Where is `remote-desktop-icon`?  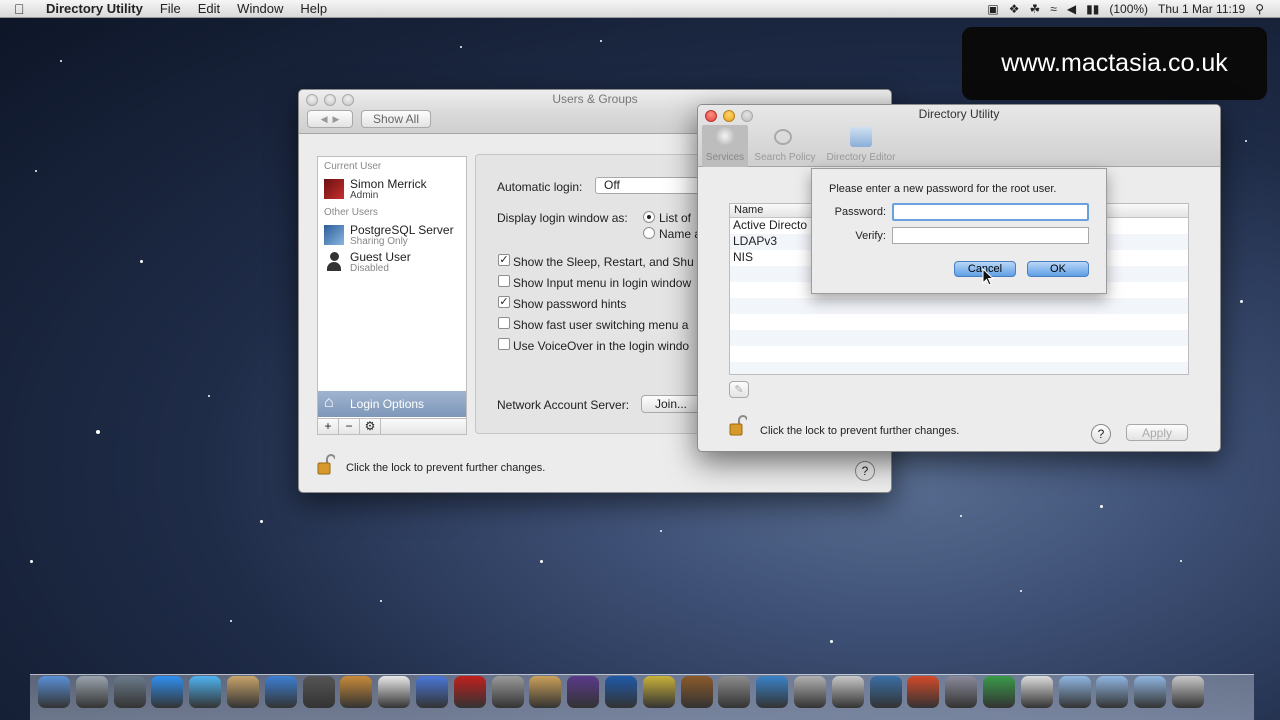 remote-desktop-icon is located at coordinates (885, 692).